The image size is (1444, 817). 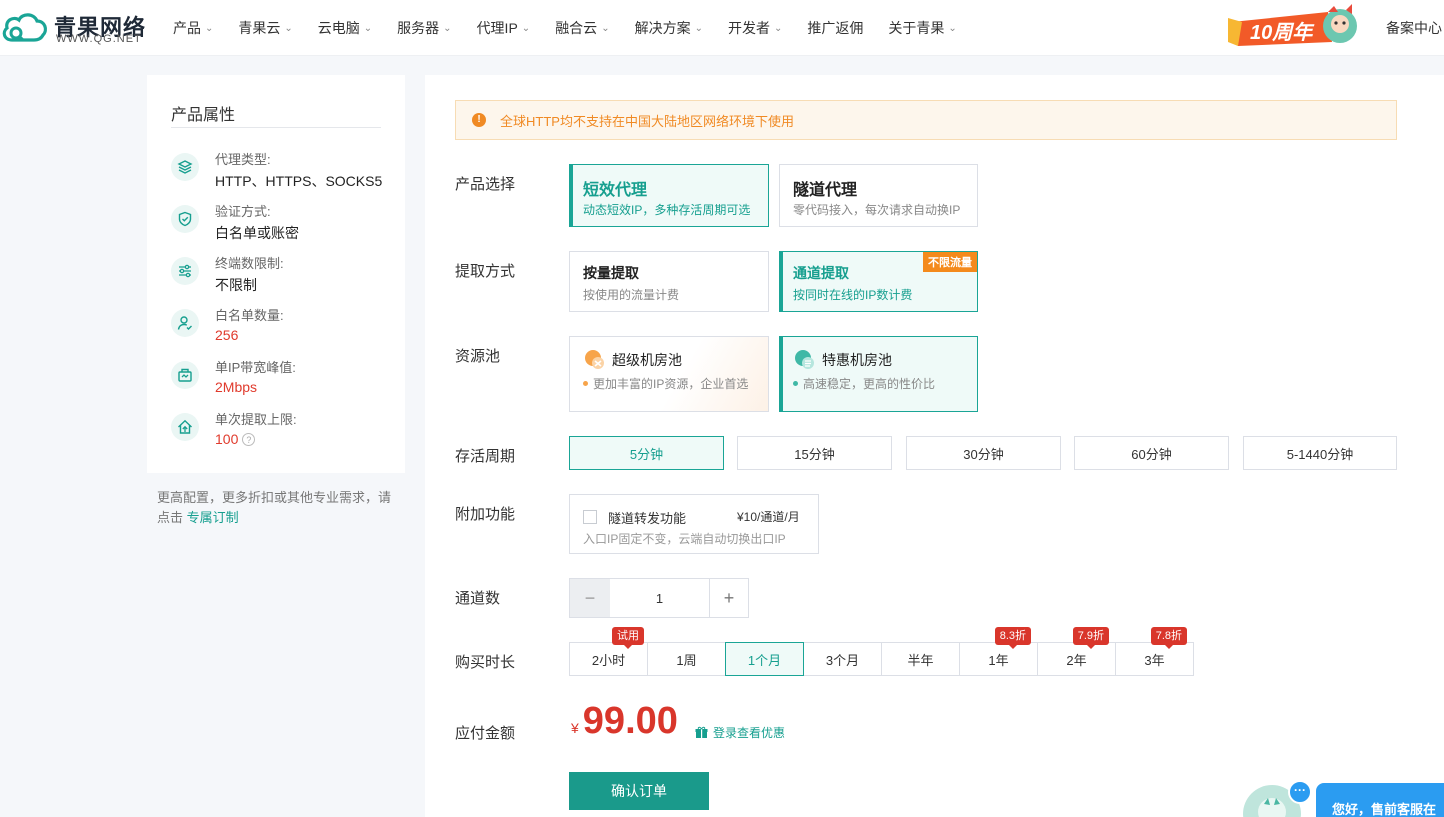 I want to click on option-desc-wrap: 高速稳定，更高的性价比, so click(x=864, y=383).